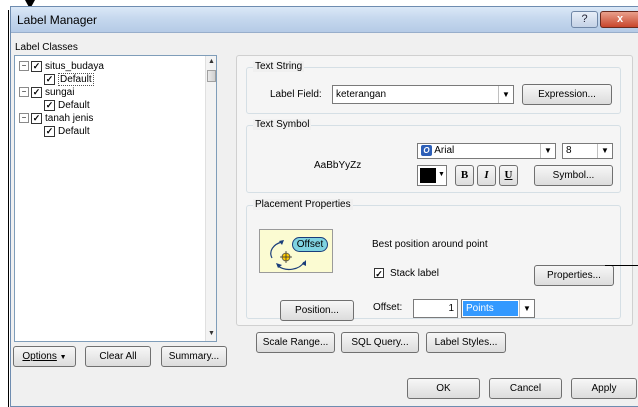  Describe the element at coordinates (569, 150) in the screenshot. I see `font-size-value: 8` at that location.